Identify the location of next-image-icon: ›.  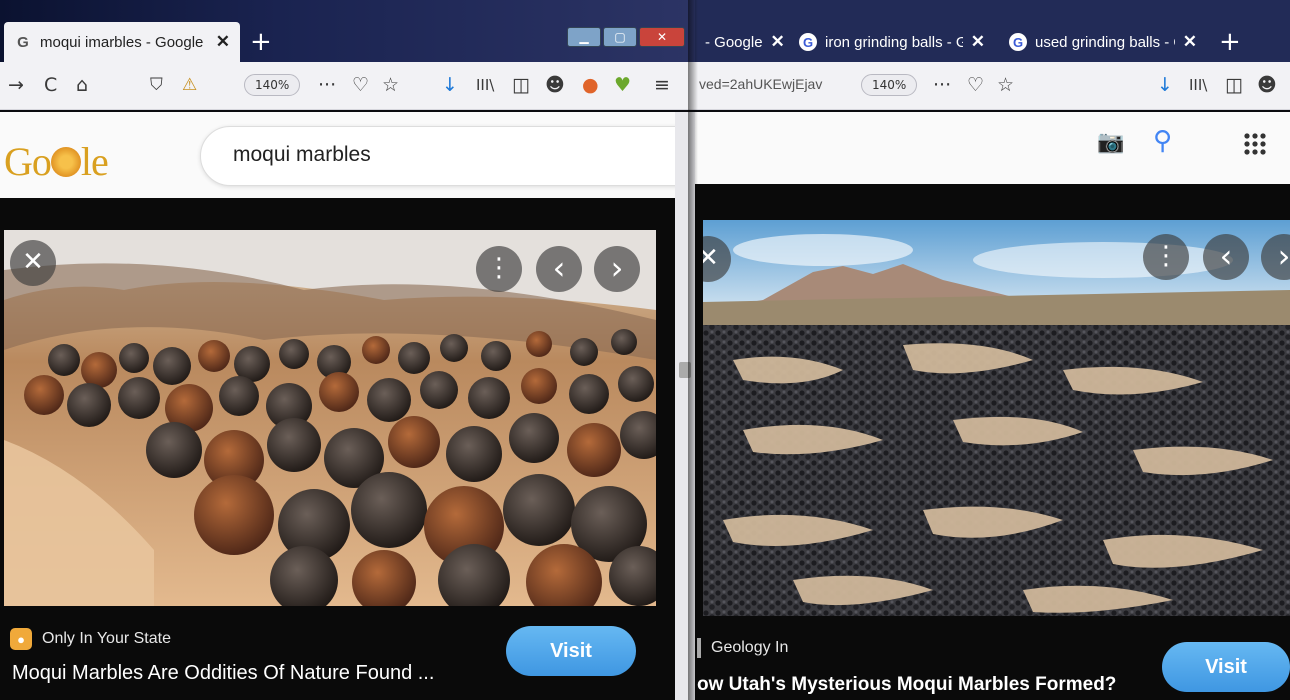
(617, 269).